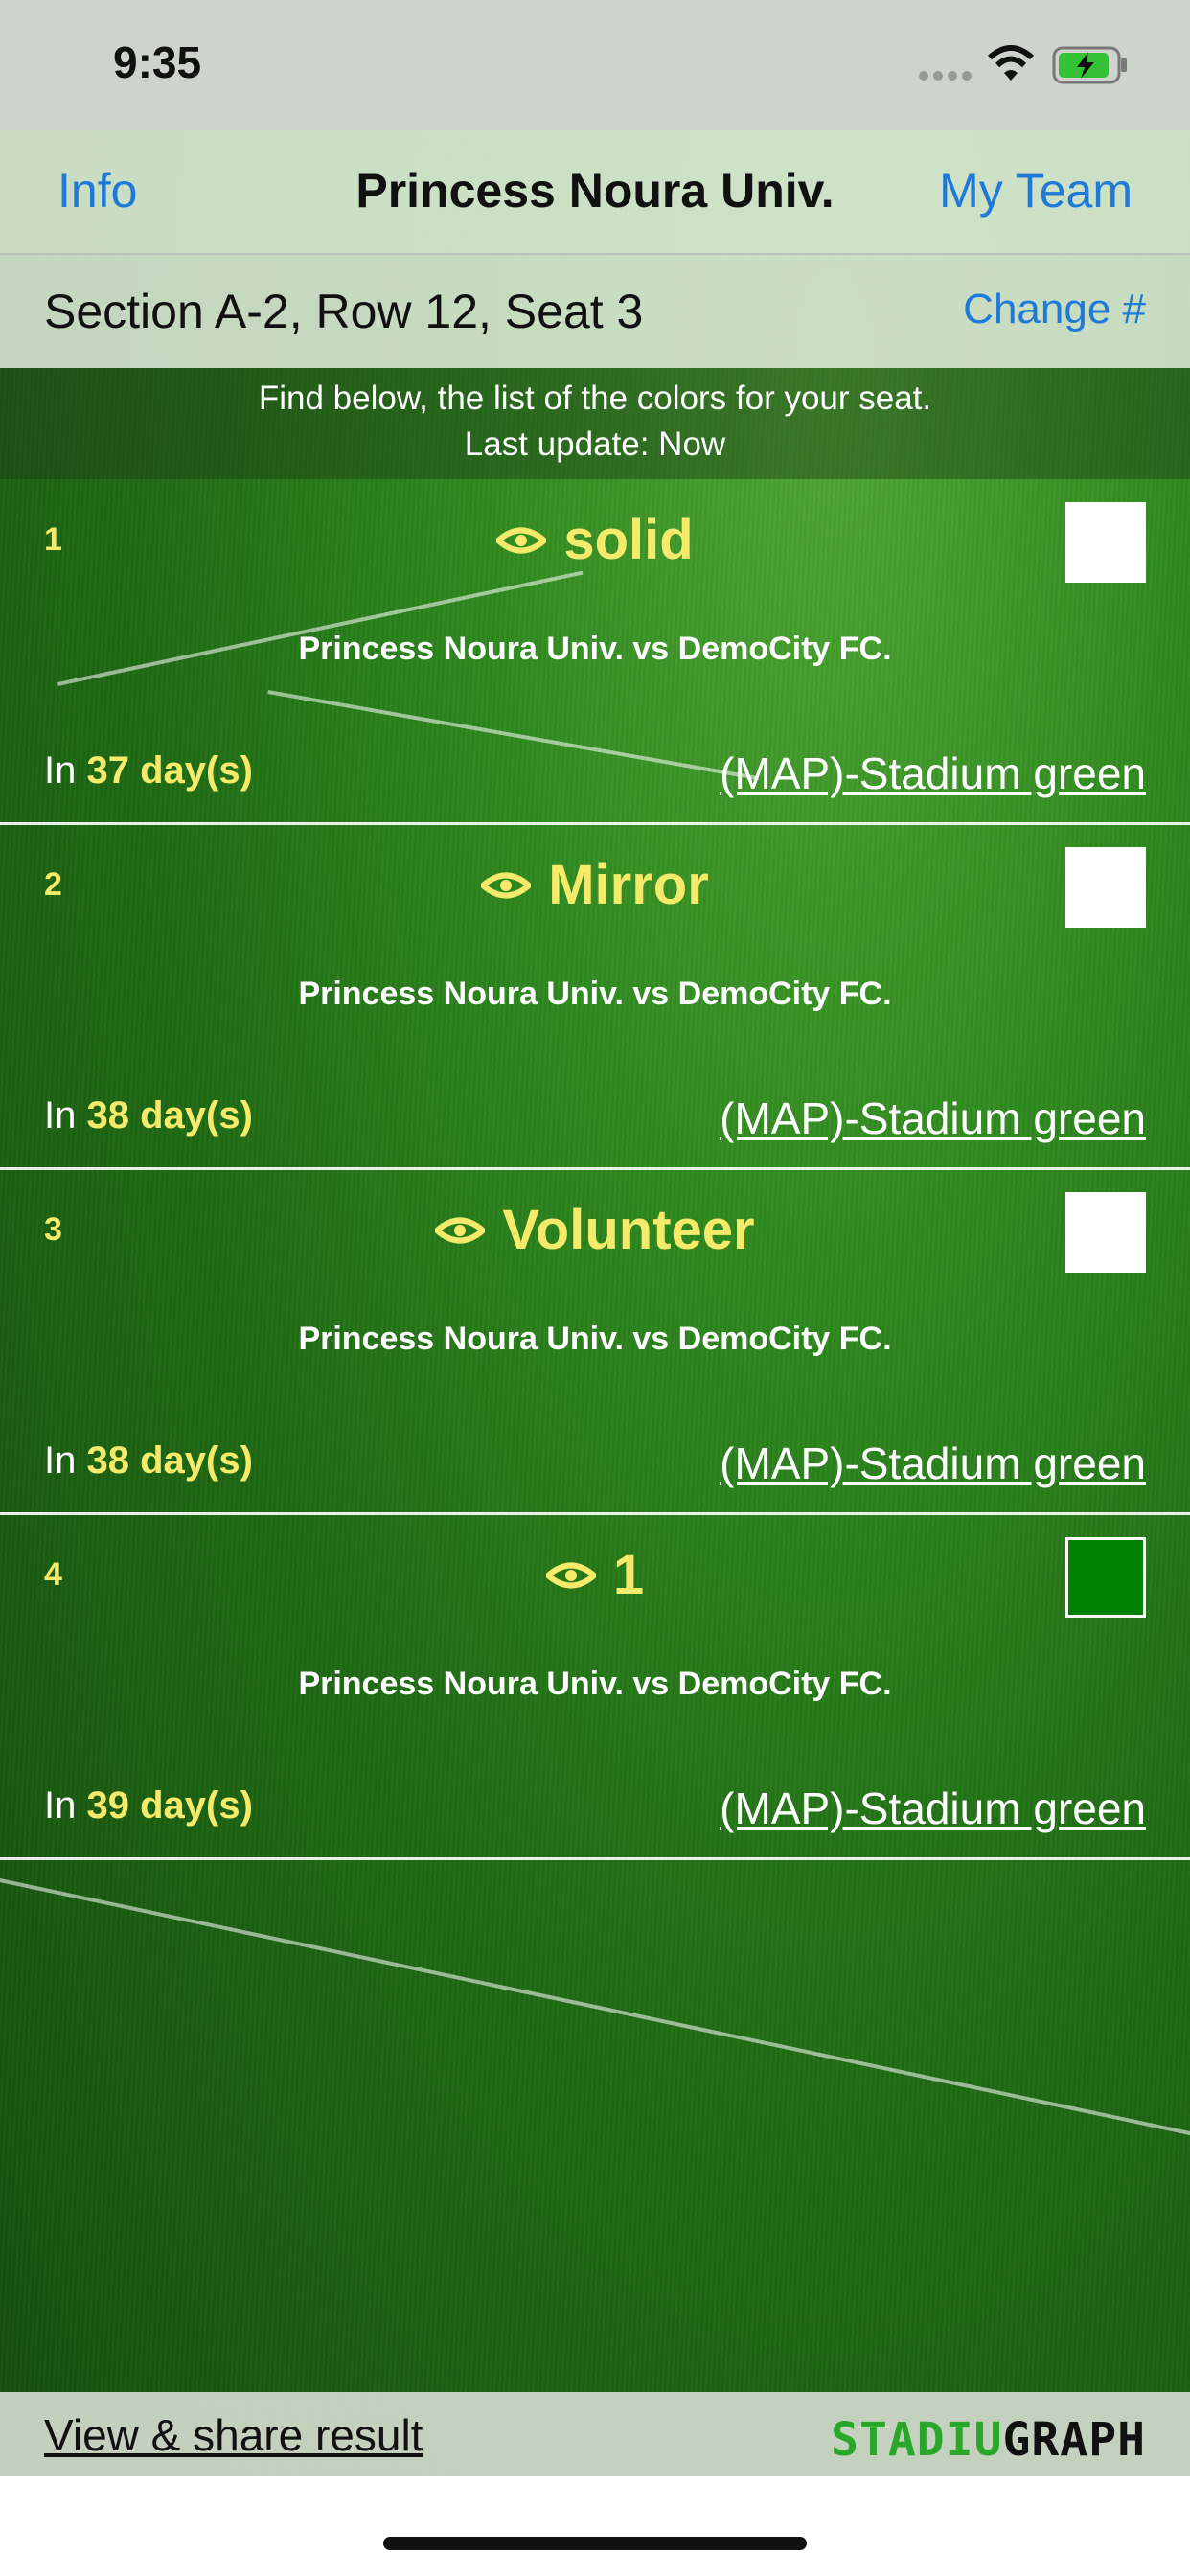  What do you see at coordinates (1090, 65) in the screenshot?
I see `battery-icon` at bounding box center [1090, 65].